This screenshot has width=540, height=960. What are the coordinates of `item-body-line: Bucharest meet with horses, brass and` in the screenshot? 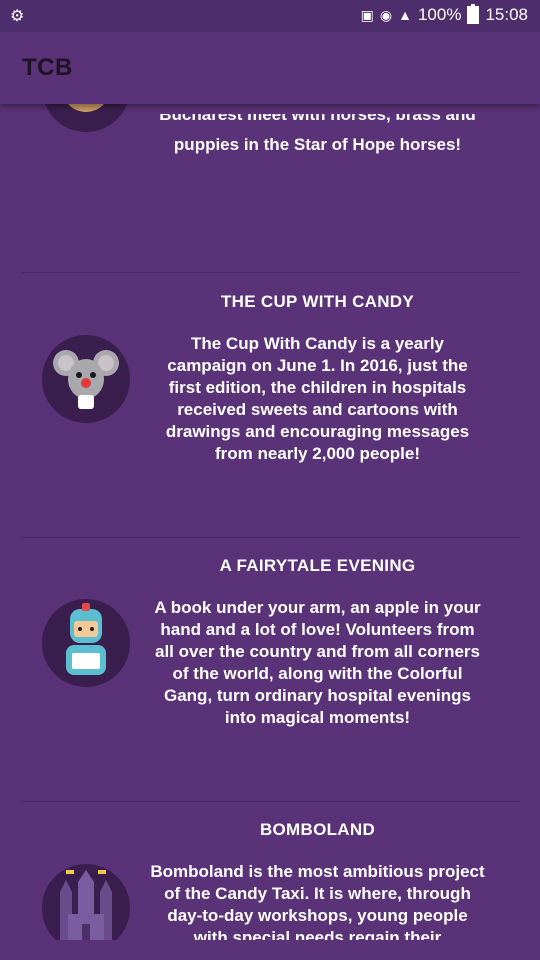 It's located at (317, 119).